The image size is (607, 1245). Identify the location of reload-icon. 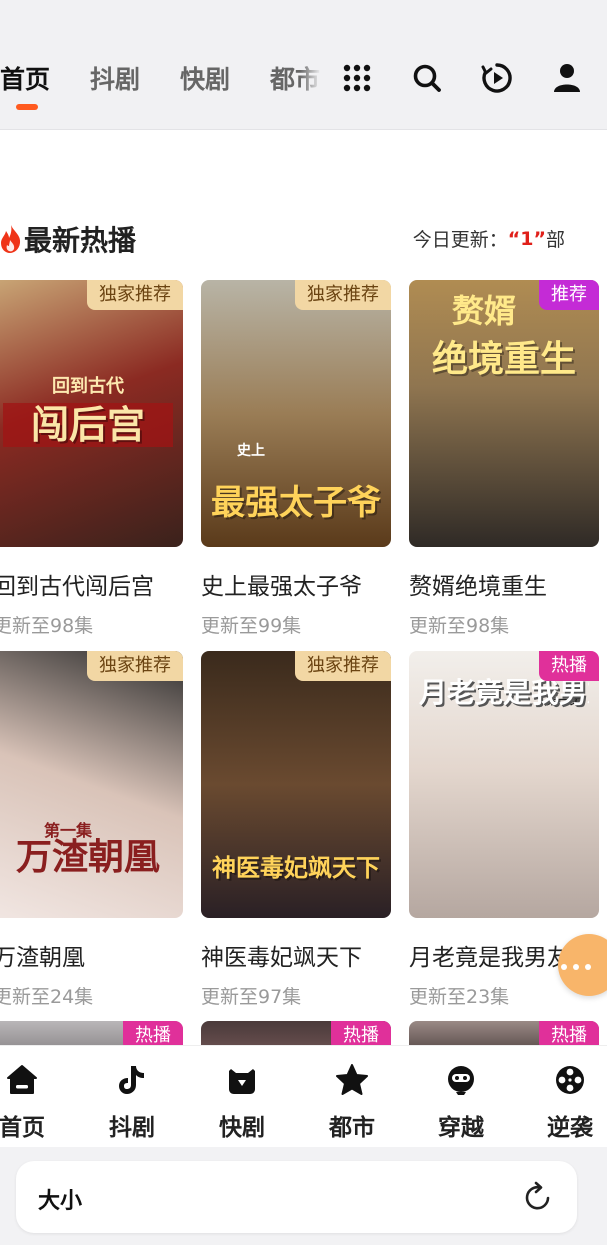
(538, 1197).